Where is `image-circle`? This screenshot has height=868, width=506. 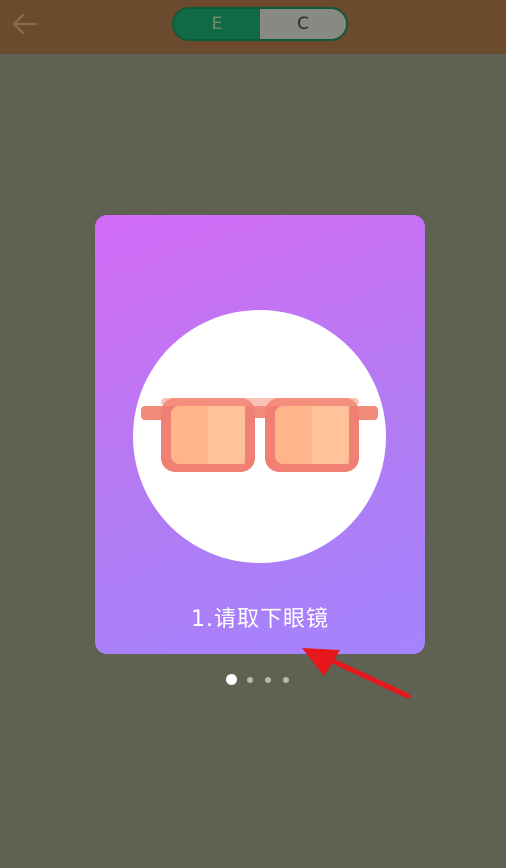 image-circle is located at coordinates (259, 436).